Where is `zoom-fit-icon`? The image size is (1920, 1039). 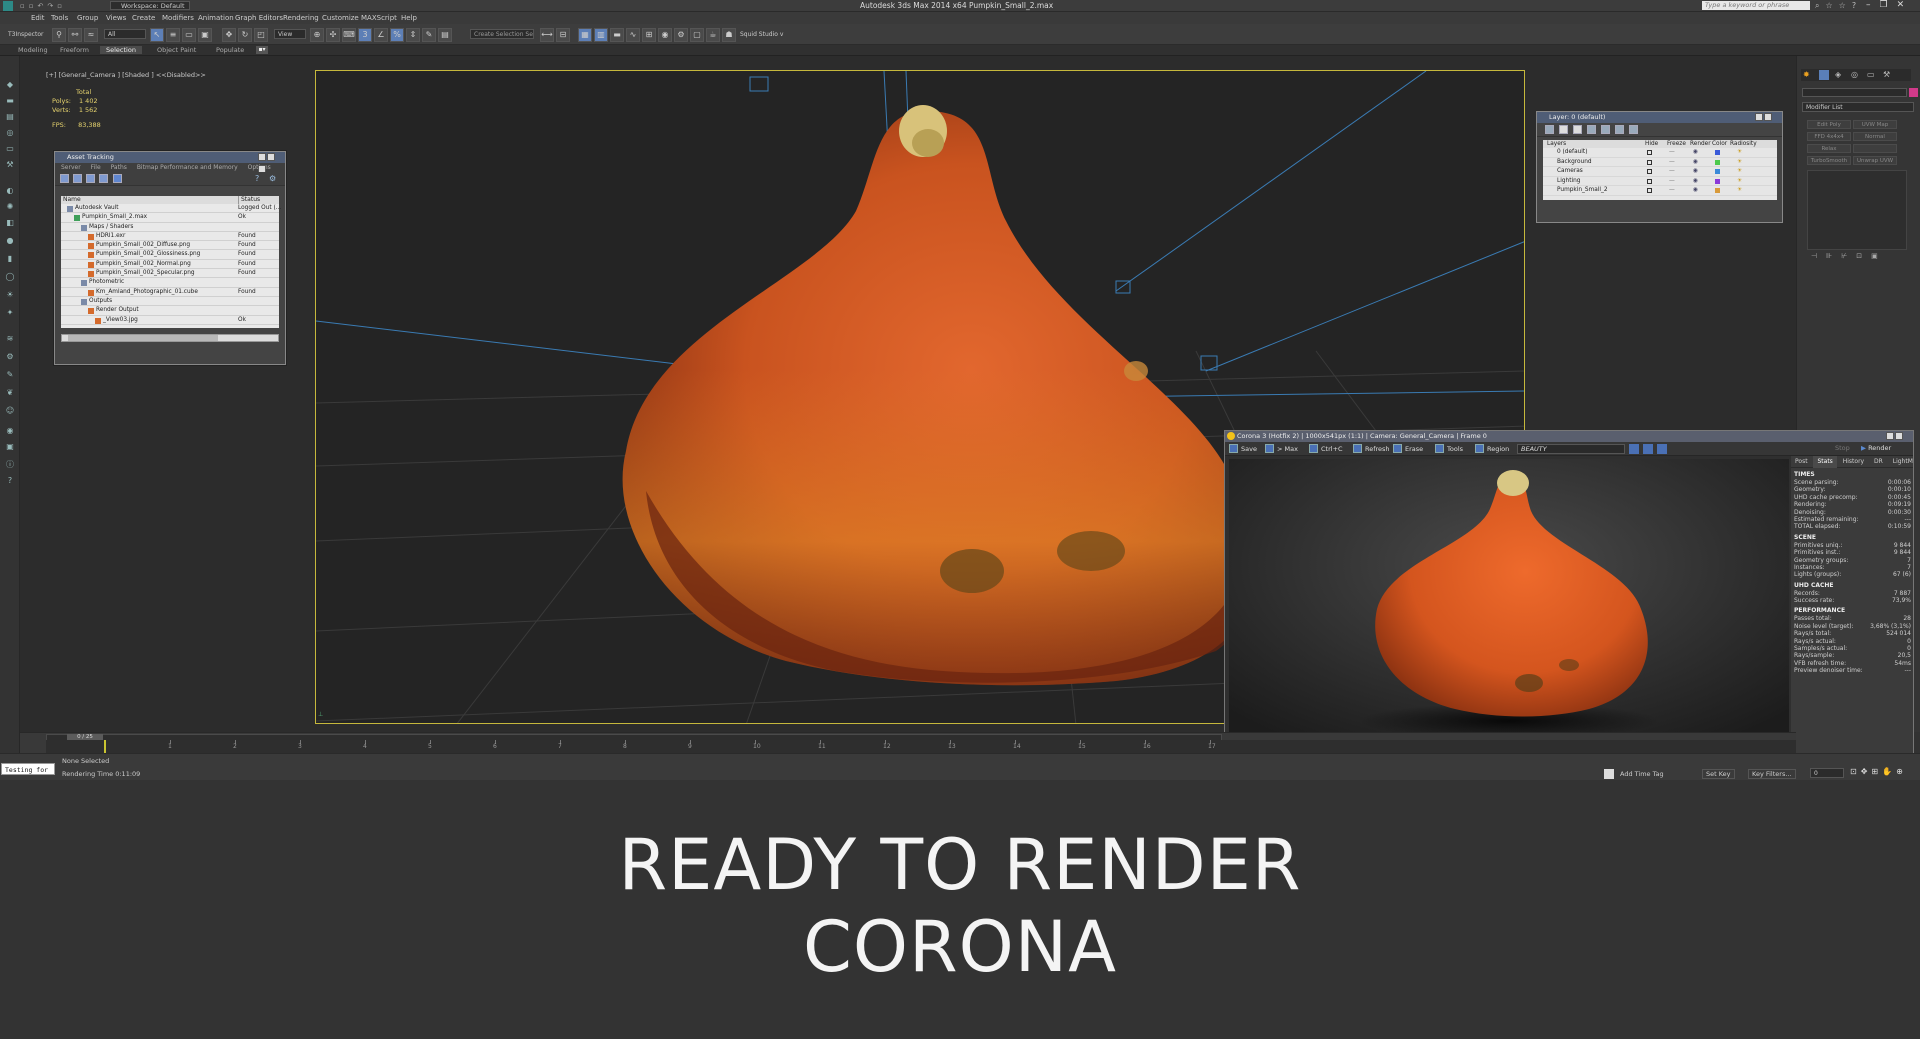
zoom-fit-icon is located at coordinates (1648, 449).